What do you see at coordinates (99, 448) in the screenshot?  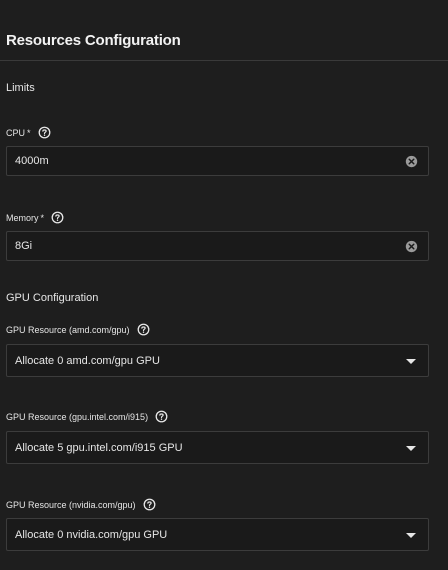 I see `gpu-intel-select-value: Allocate 5 gpu.intel.com/i915 GPU` at bounding box center [99, 448].